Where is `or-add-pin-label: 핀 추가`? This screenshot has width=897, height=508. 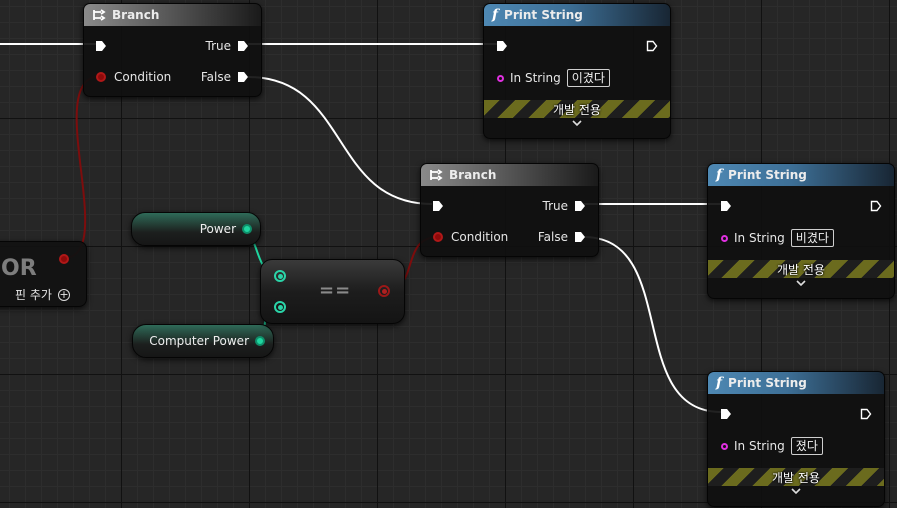 or-add-pin-label: 핀 추가 is located at coordinates (33, 295).